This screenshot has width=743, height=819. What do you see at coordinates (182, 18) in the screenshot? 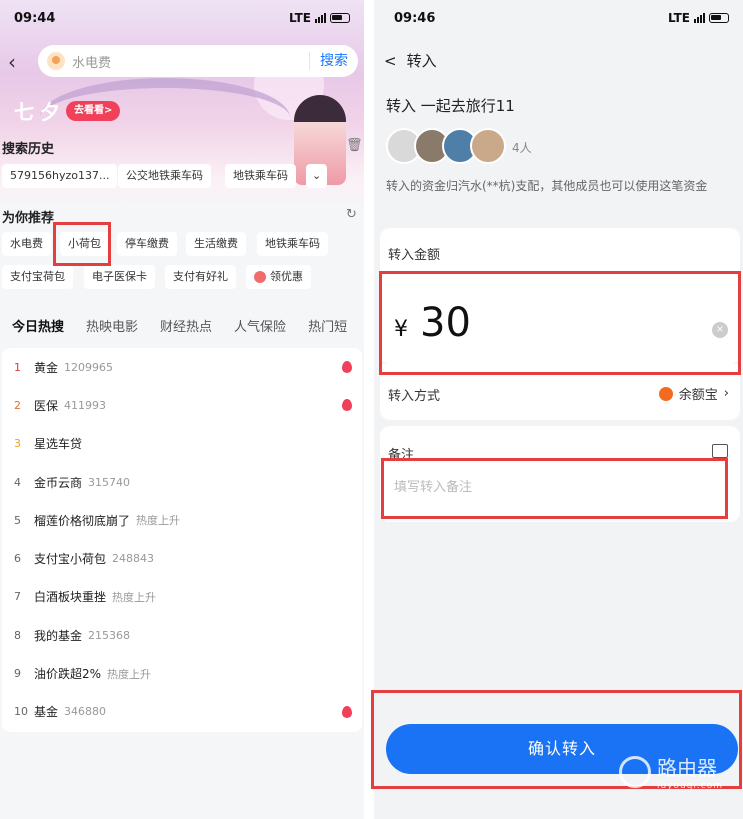
I see `status-bar: 09:44 LTE` at bounding box center [182, 18].